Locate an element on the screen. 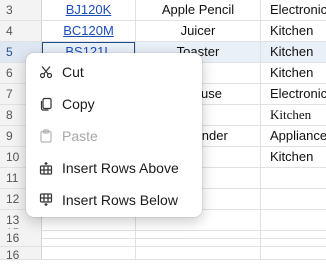 The image size is (326, 268). copy-icon is located at coordinates (46, 104).